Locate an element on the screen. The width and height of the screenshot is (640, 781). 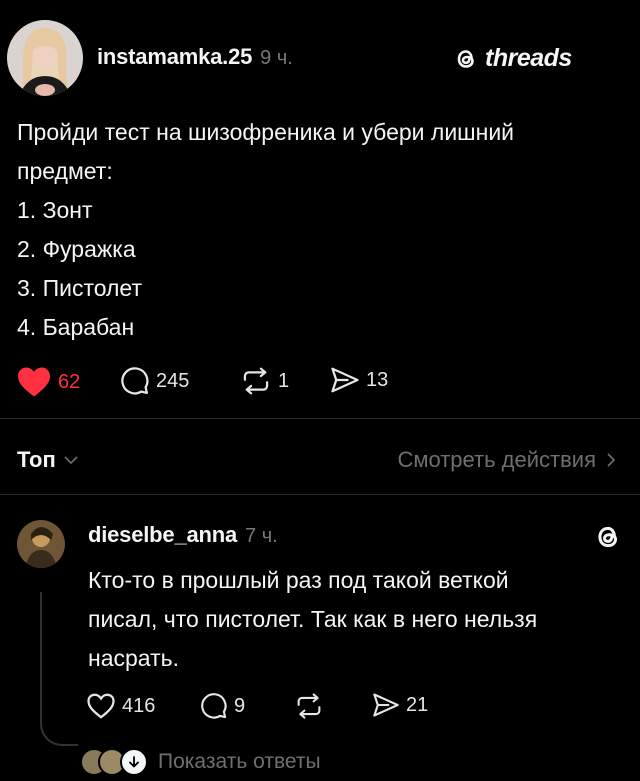
reply-author-avatar is located at coordinates (41, 544).